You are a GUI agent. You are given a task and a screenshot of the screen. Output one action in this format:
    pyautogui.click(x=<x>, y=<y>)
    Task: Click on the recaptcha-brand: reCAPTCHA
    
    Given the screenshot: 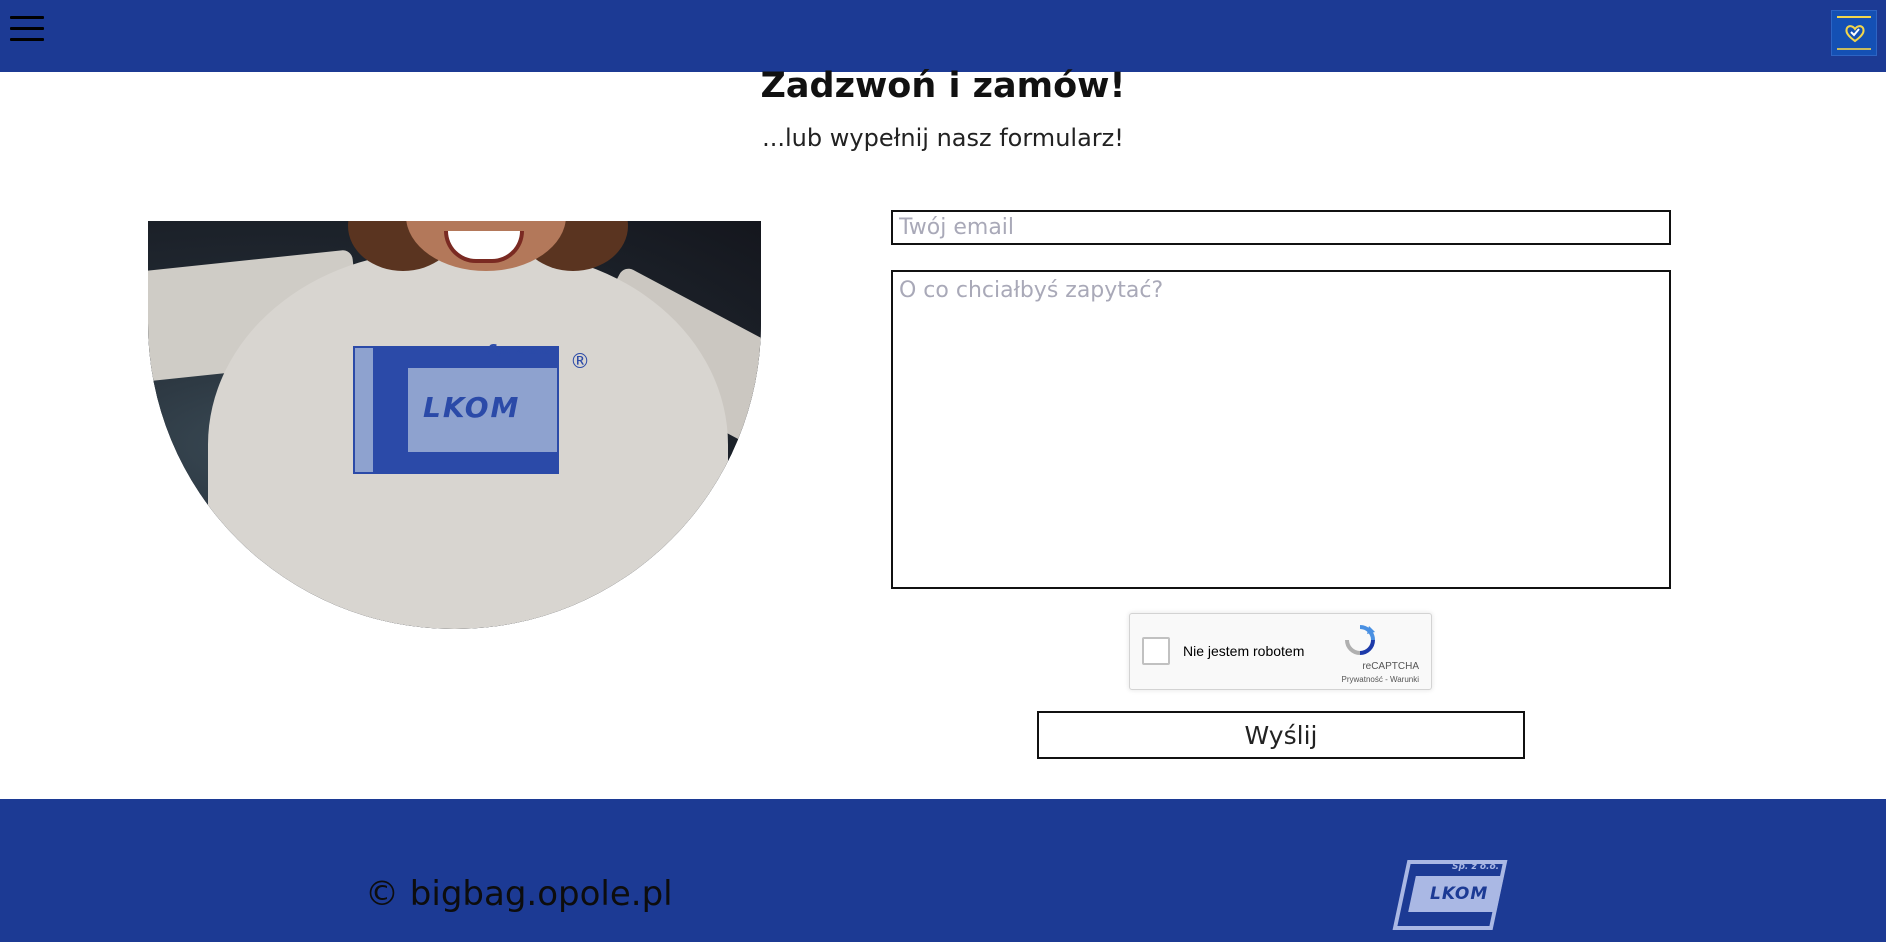 What is the action you would take?
    pyautogui.click(x=1390, y=666)
    